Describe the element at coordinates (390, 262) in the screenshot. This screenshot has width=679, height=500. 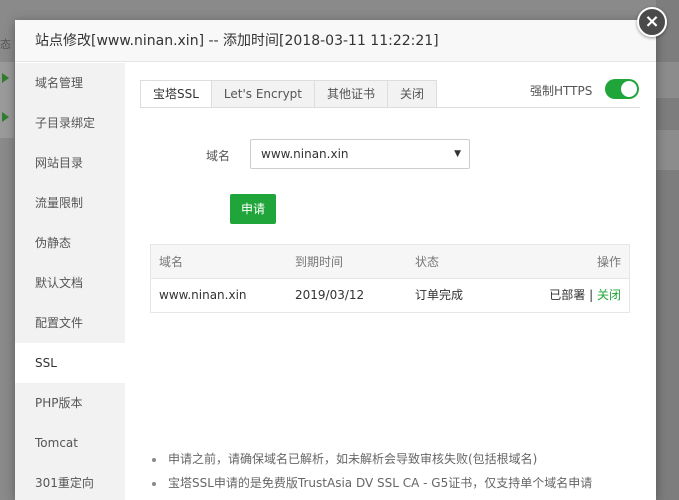
I see `table-header: 域名 到期时间 状态 操作` at that location.